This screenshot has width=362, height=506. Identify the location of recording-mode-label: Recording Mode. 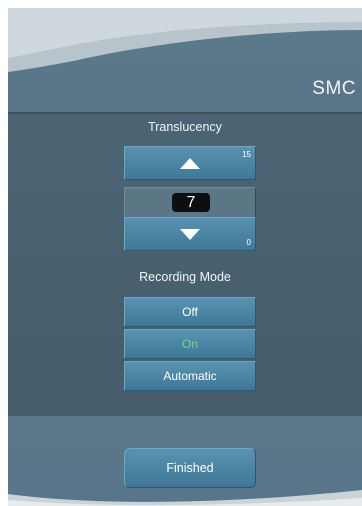
(185, 277).